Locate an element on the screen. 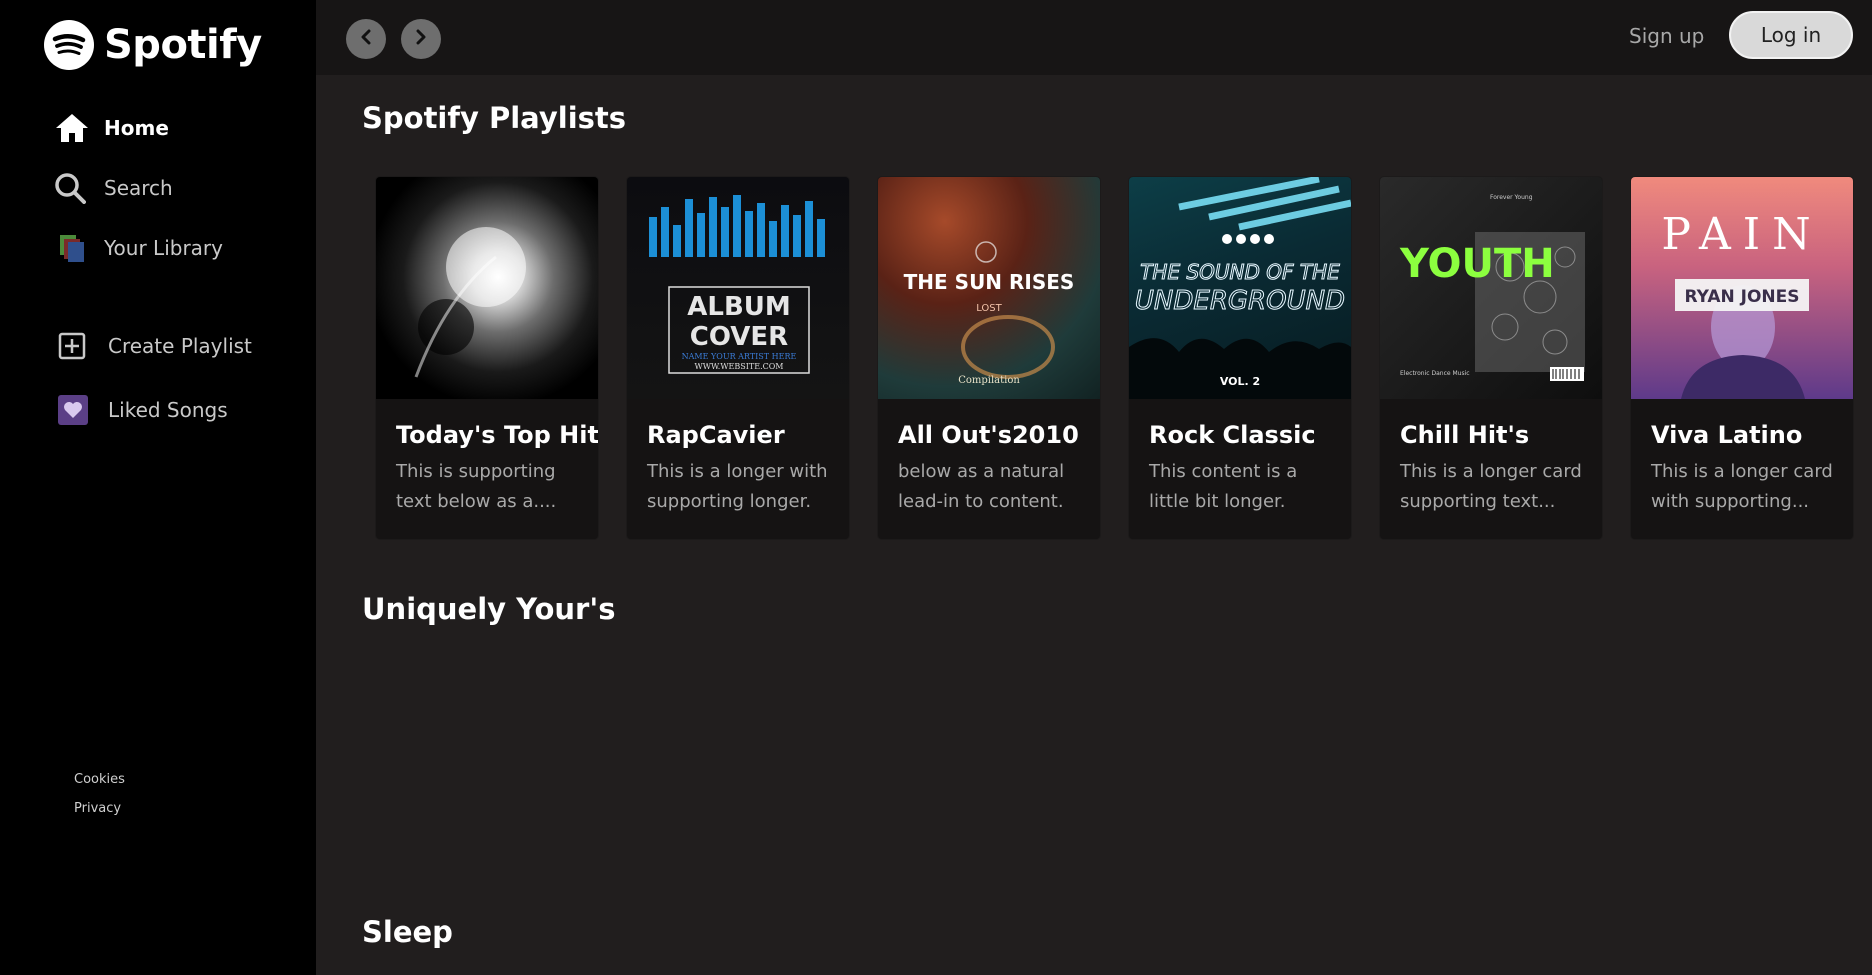 The image size is (1872, 975). home-icon is located at coordinates (74, 128).